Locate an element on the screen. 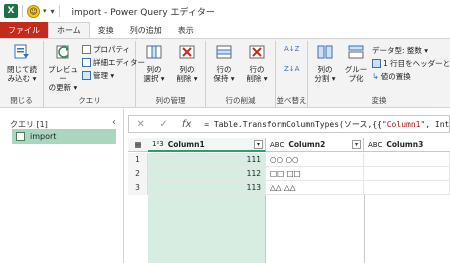 The height and width of the screenshot is (263, 450). tab-home: ホーム is located at coordinates (69, 30).